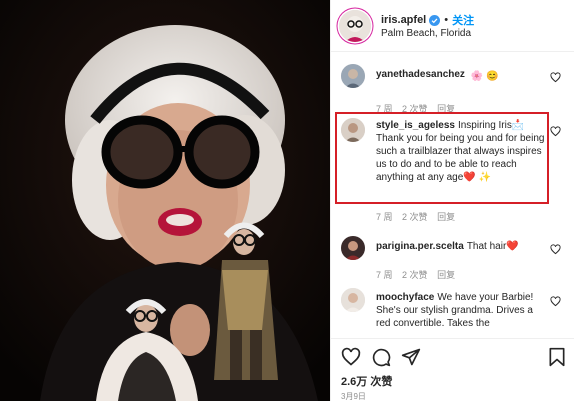  I want to click on commenter-username: yanethadesanchez, so click(420, 74).